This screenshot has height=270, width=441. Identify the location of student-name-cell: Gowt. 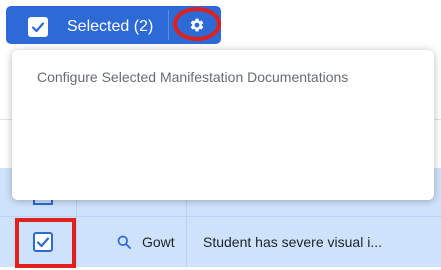
(158, 242).